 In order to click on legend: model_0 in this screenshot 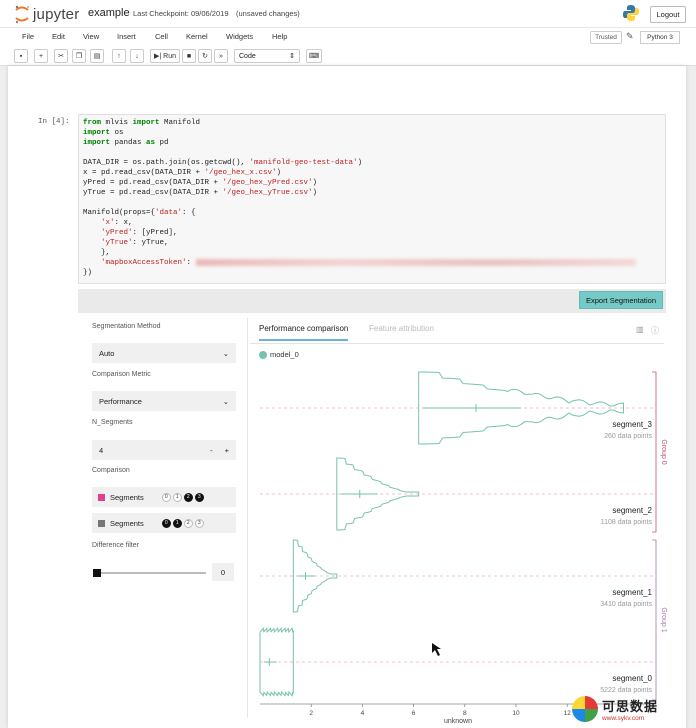, I will do `click(279, 354)`.